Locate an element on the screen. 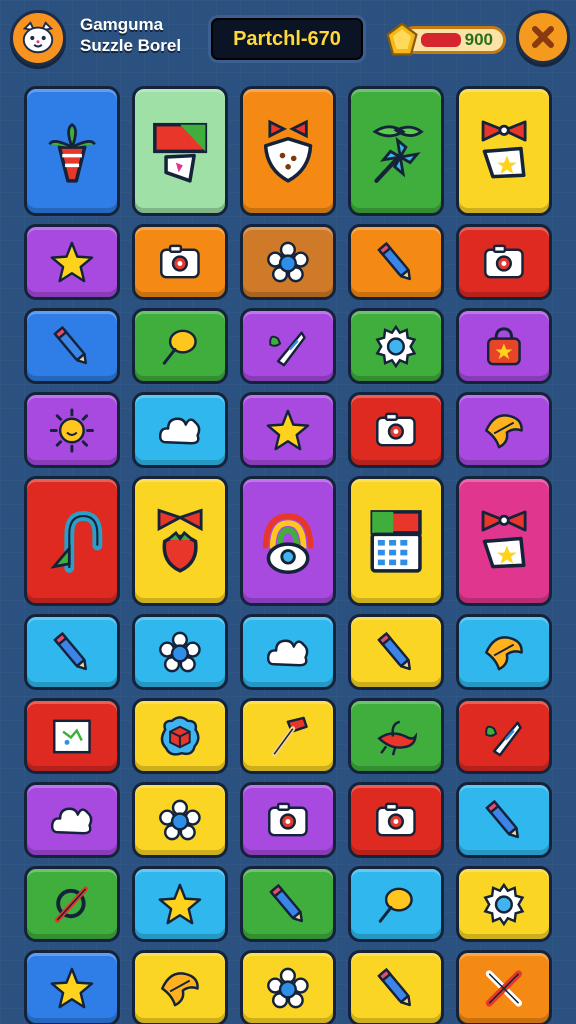 The height and width of the screenshot is (1024, 576). tile-r6-c2 is located at coordinates (180, 652).